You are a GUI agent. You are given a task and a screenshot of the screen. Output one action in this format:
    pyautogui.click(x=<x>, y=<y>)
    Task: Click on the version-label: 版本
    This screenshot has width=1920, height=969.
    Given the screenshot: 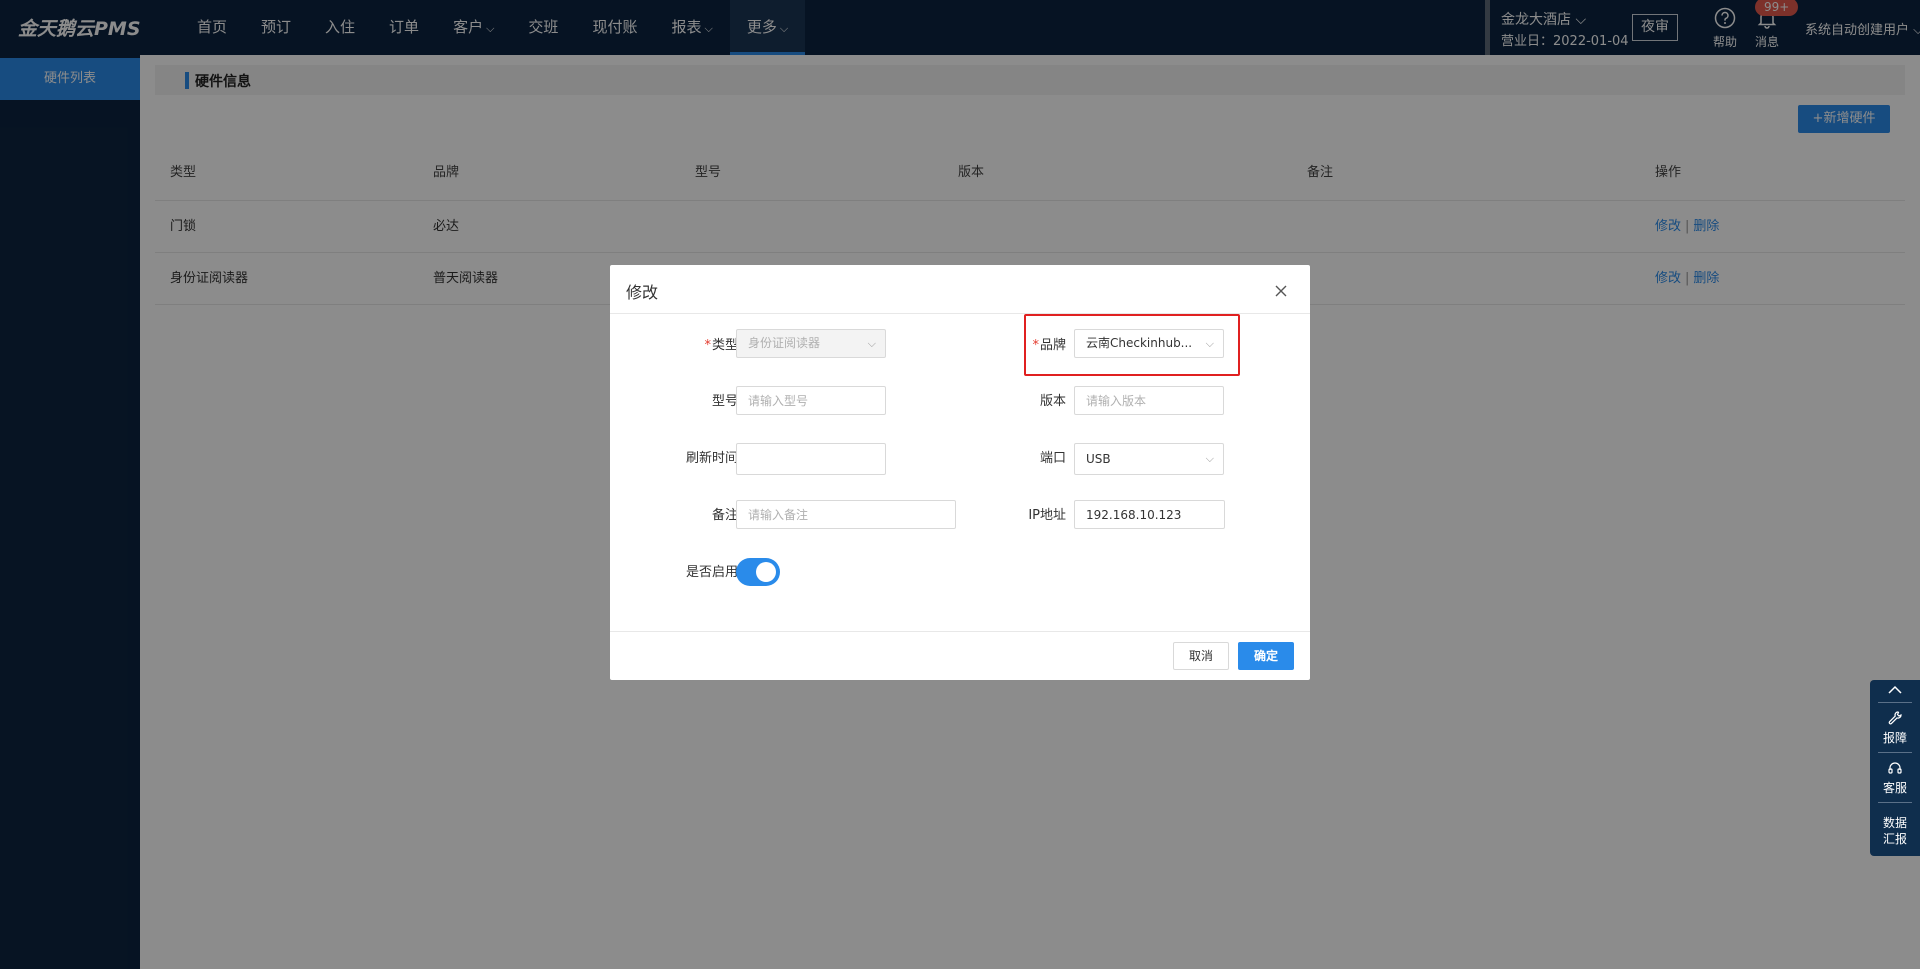 What is the action you would take?
    pyautogui.click(x=1052, y=401)
    